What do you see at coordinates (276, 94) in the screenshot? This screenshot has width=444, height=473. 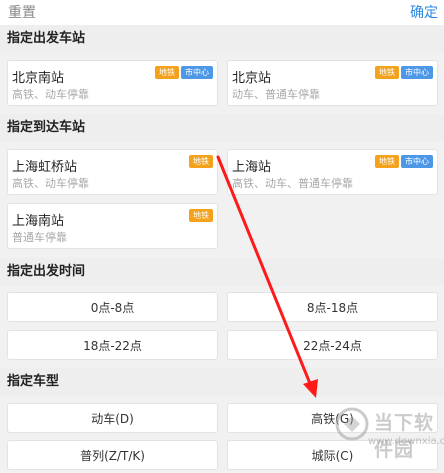 I see `station-desc: 动车、普通车停靠` at bounding box center [276, 94].